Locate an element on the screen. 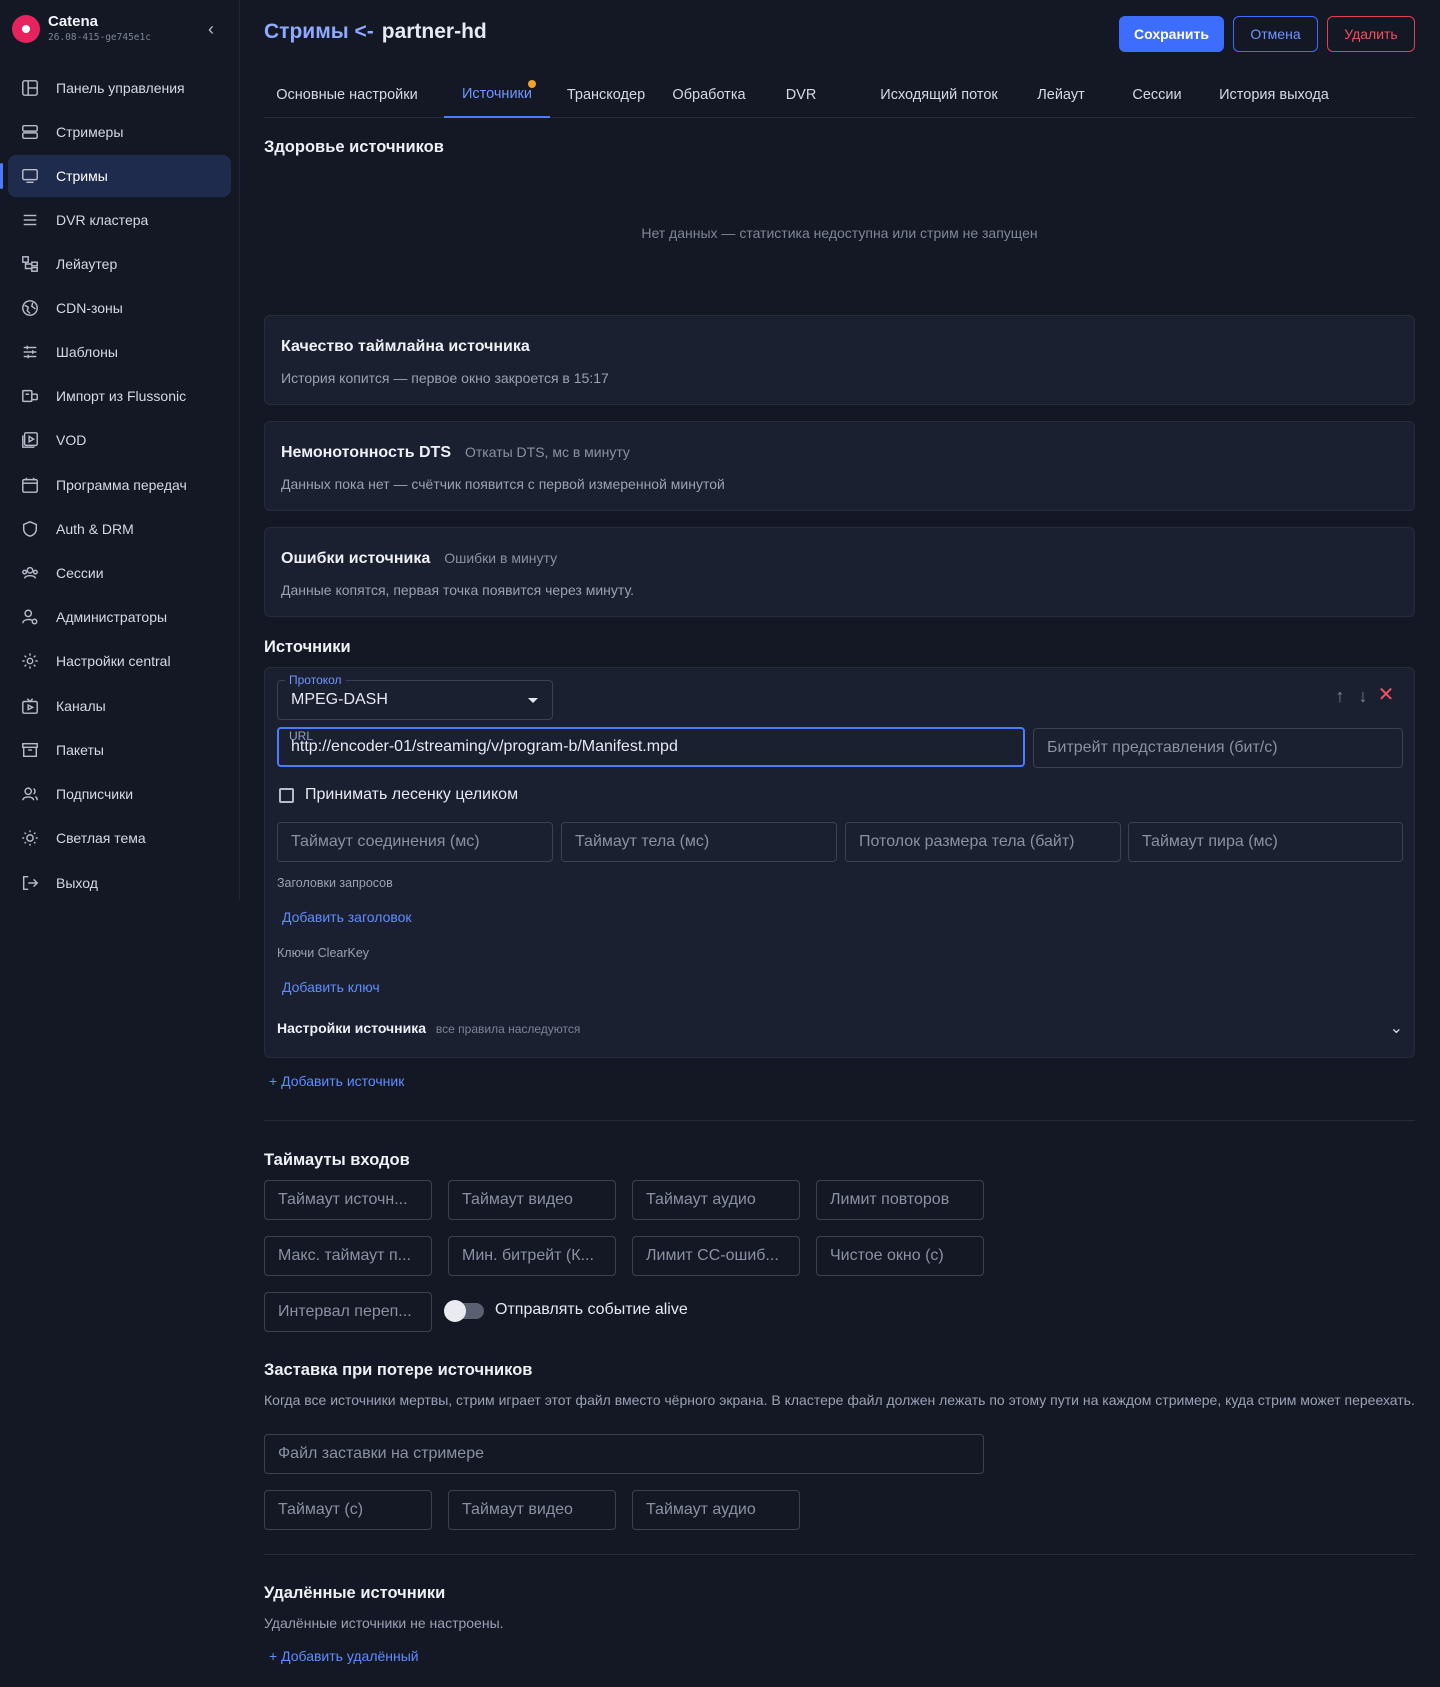  brand-name: Catena is located at coordinates (73, 21).